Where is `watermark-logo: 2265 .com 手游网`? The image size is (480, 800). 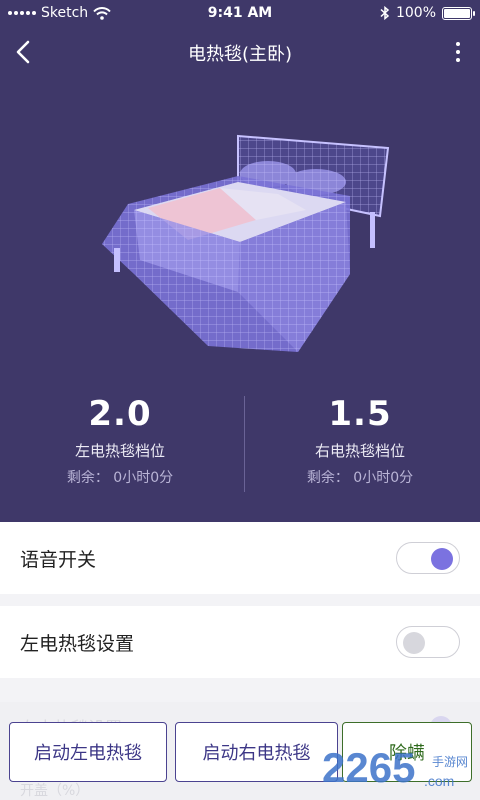
watermark-logo: 2265 .com 手游网 is located at coordinates (395, 767).